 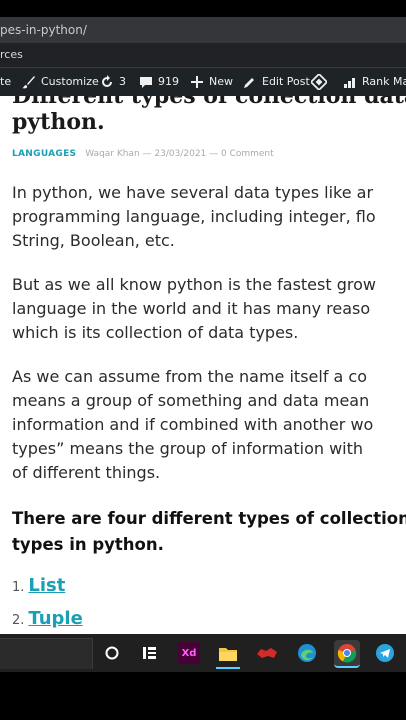 What do you see at coordinates (18, 587) in the screenshot?
I see `list-number: 1.` at bounding box center [18, 587].